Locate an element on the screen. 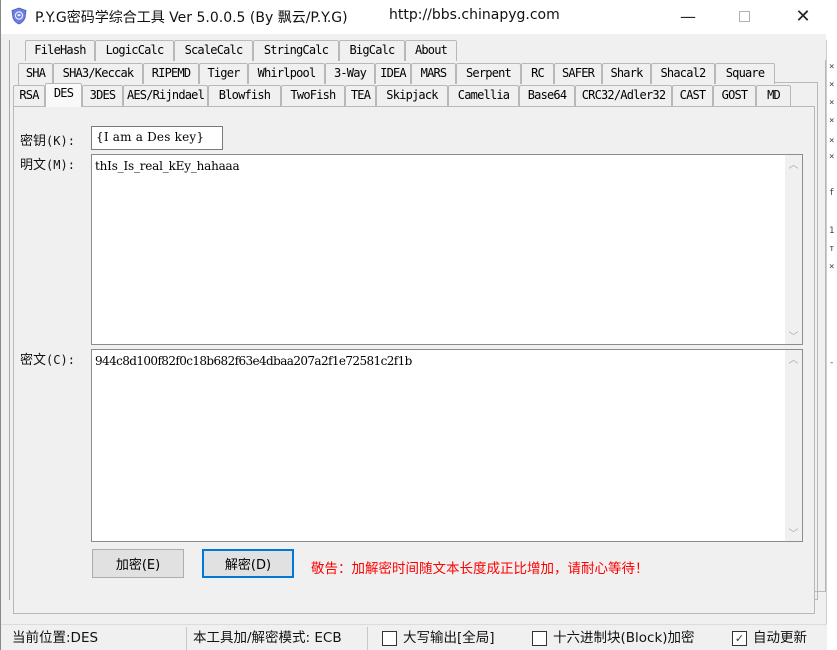 The image size is (837, 650). tab-safer: SAFER is located at coordinates (578, 73).